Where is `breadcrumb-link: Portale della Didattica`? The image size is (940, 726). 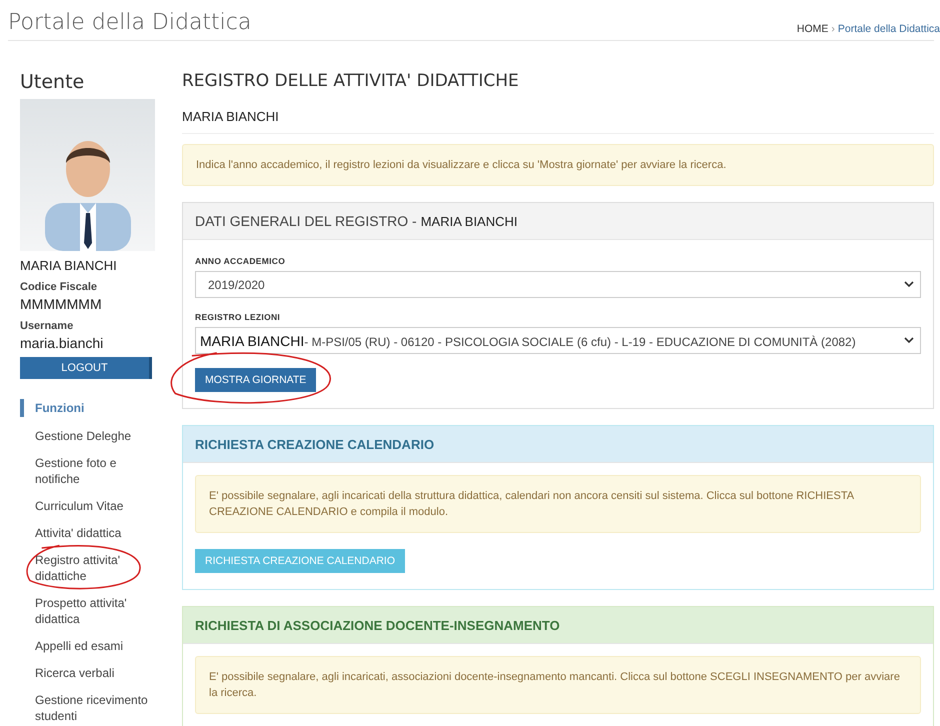
breadcrumb-link: Portale della Didattica is located at coordinates (889, 32).